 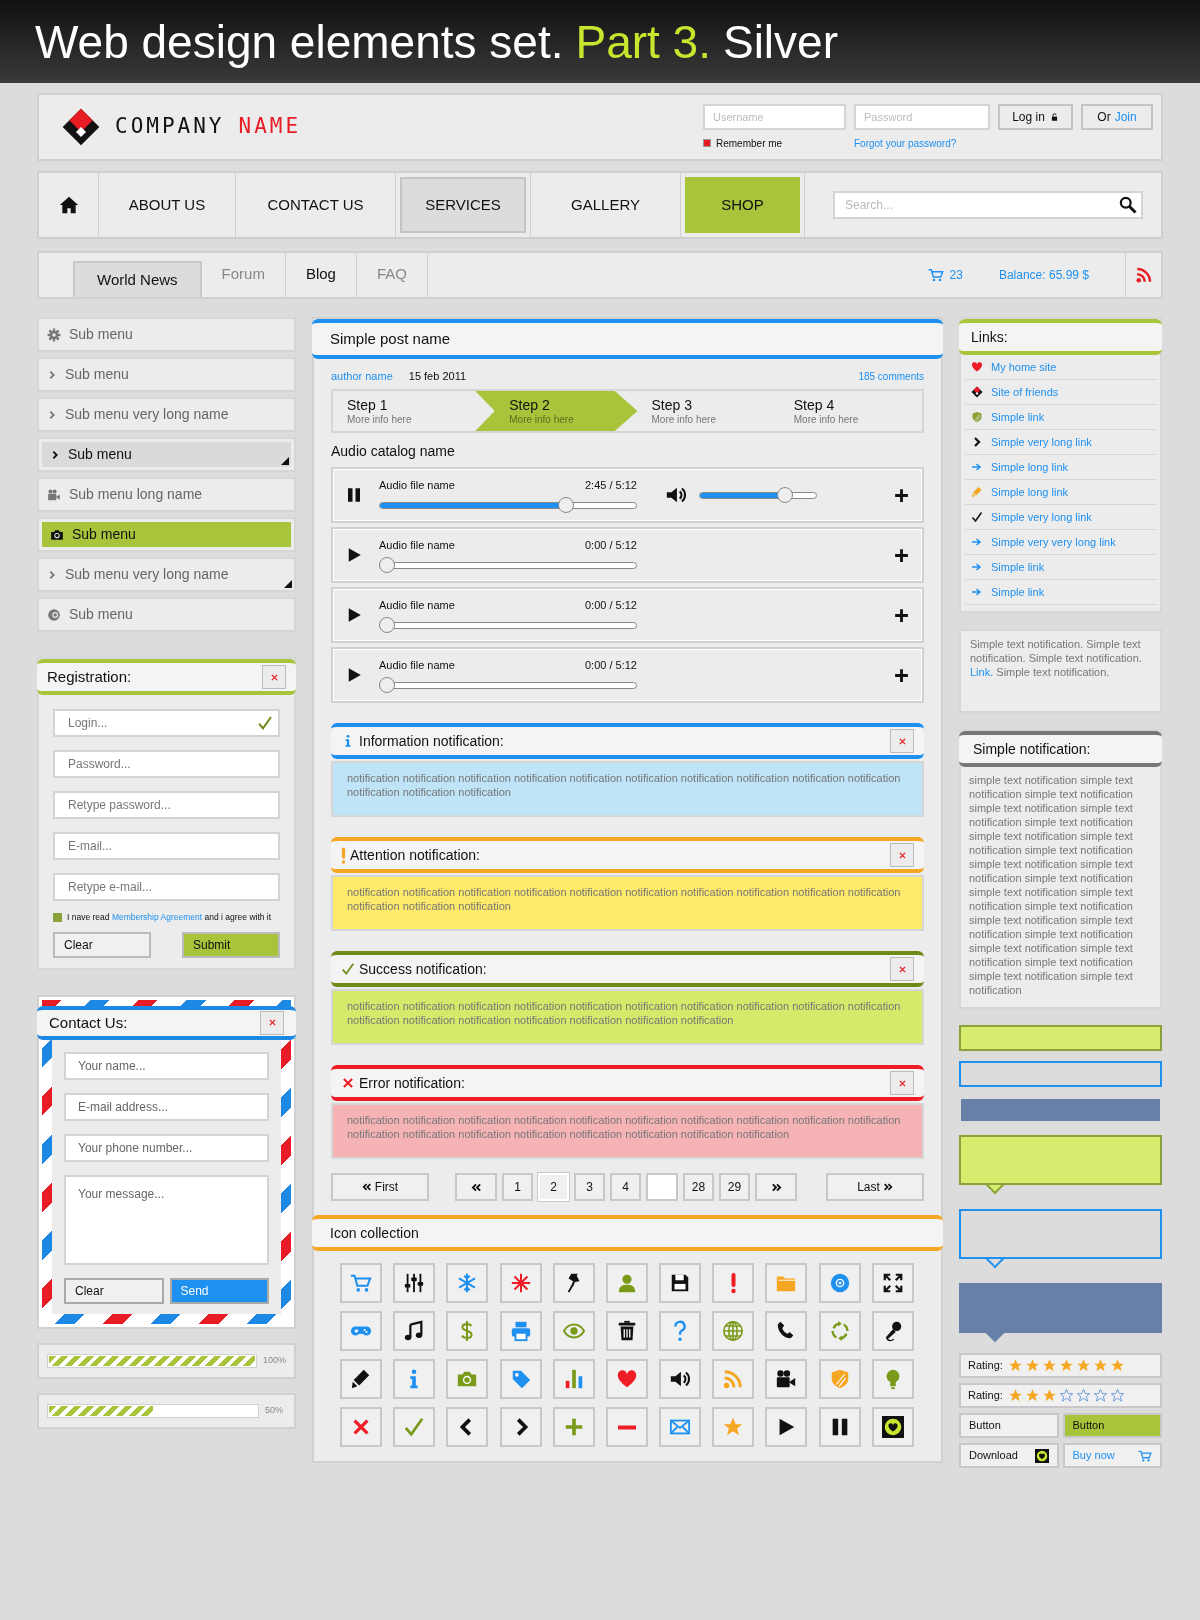 What do you see at coordinates (556, 411) in the screenshot?
I see `step: Step 2 More info here` at bounding box center [556, 411].